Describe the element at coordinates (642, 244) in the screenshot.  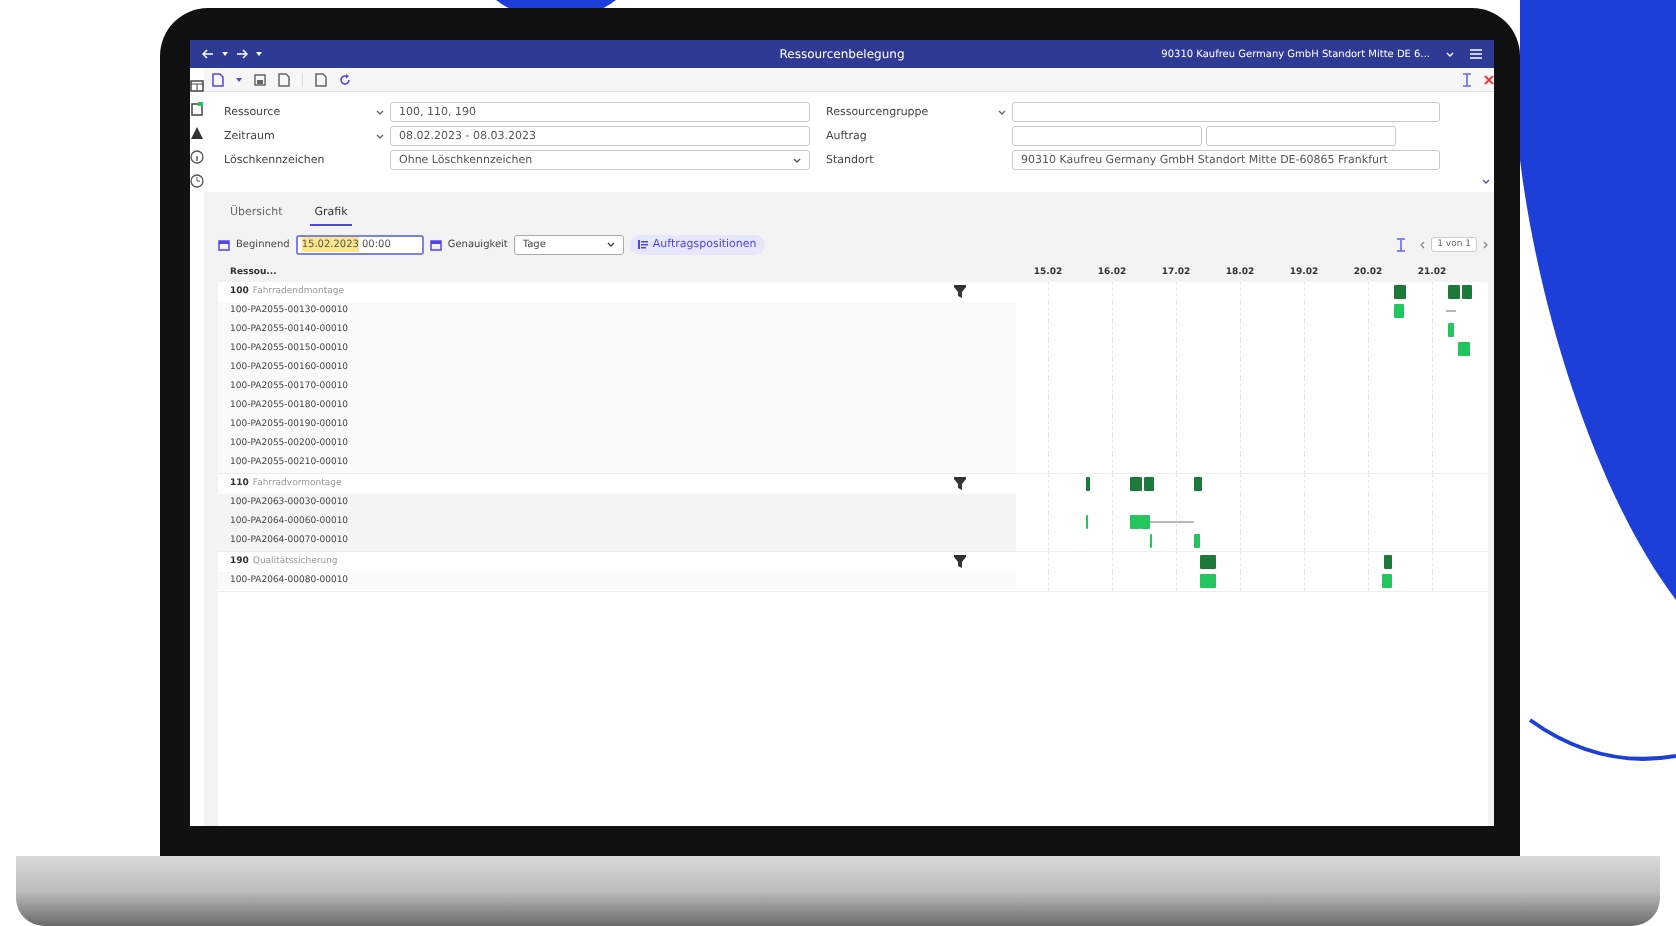
I see `list-icon` at that location.